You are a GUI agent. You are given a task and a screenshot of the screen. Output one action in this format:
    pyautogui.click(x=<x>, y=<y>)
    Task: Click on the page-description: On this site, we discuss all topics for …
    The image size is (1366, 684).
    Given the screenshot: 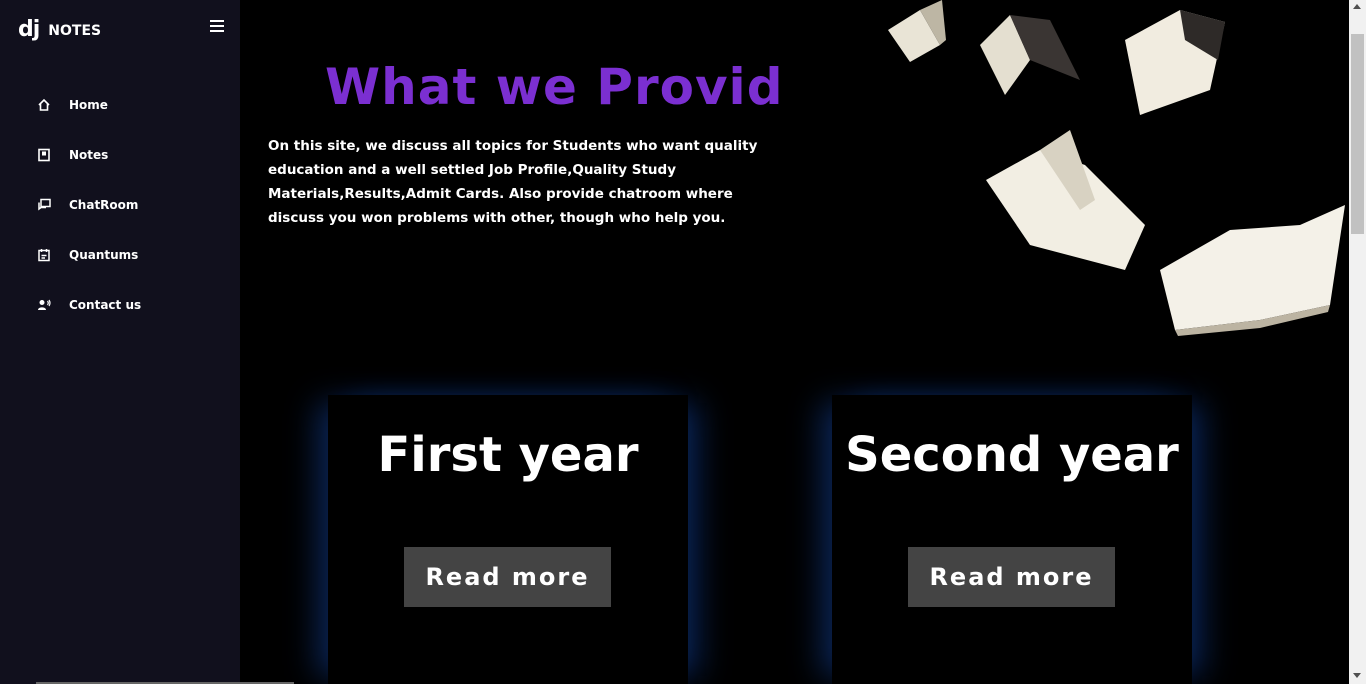 What is the action you would take?
    pyautogui.click(x=513, y=182)
    